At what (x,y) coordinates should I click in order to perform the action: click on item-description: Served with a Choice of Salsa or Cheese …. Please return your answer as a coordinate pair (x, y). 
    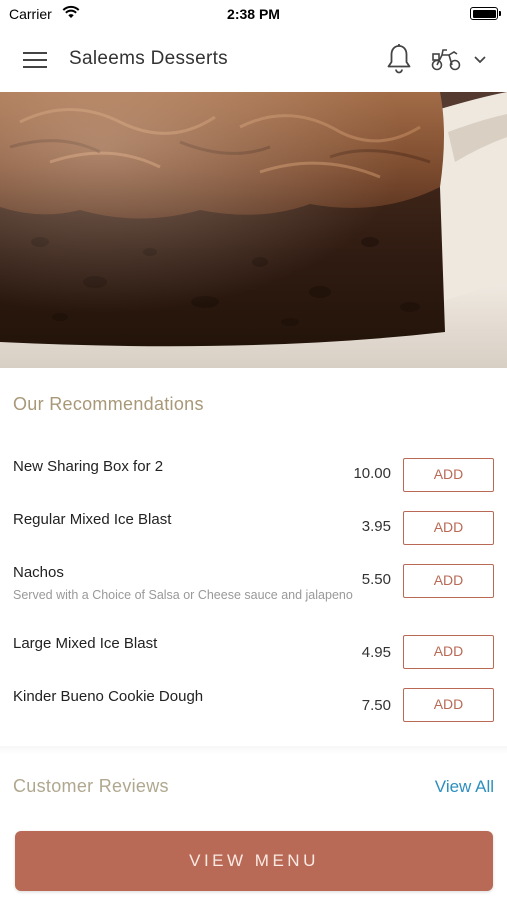
    Looking at the image, I should click on (183, 595).